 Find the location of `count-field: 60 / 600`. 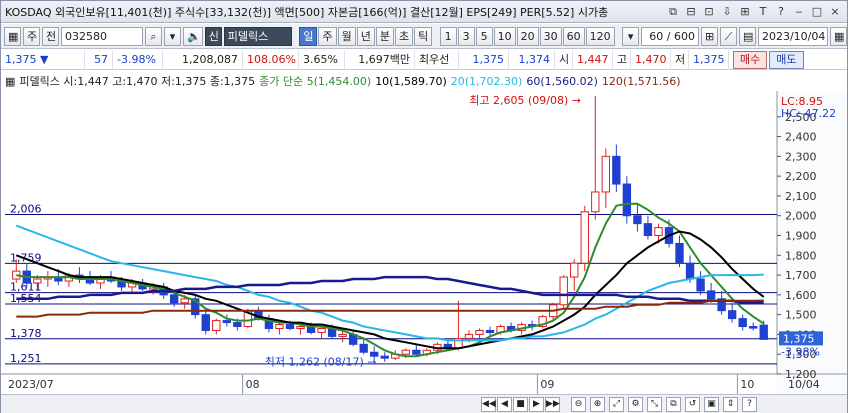

count-field: 60 / 600 is located at coordinates (670, 36).